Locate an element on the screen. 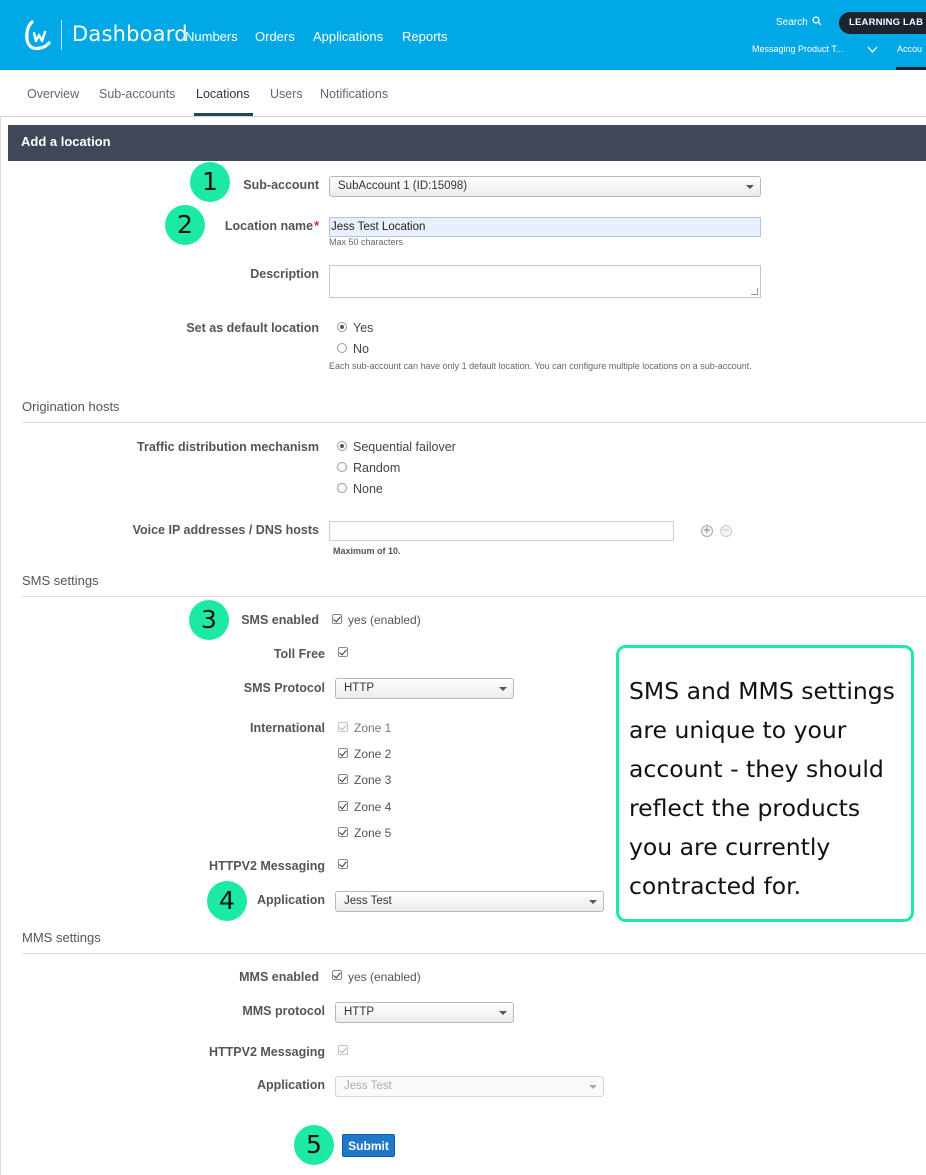  nav-orders: Orders is located at coordinates (275, 36).